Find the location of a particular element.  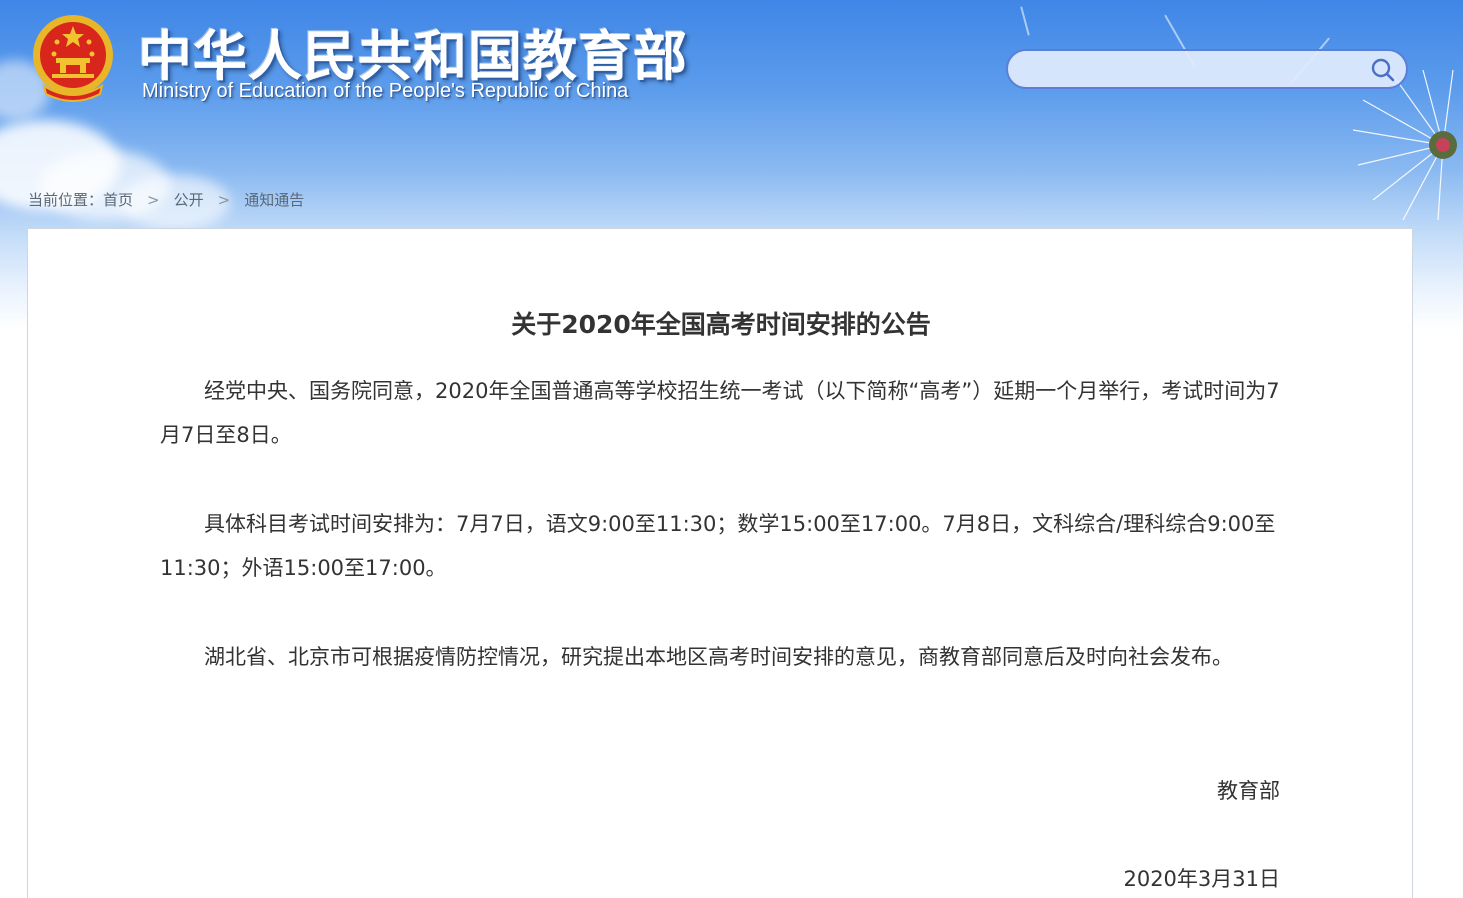

breadcrumb-item-notices: 通知通告 is located at coordinates (274, 200).